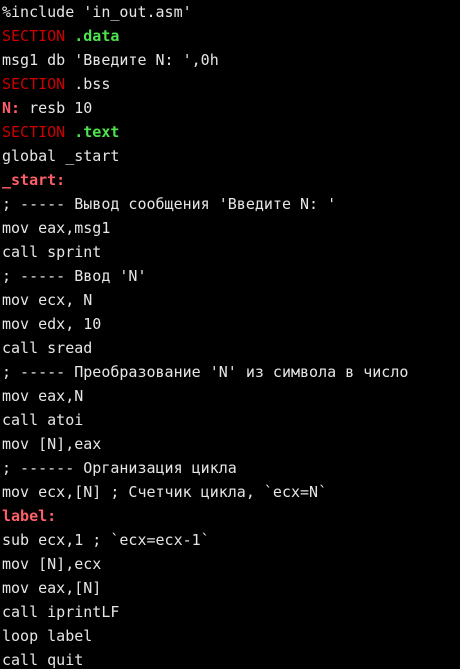  I want to click on code-token: ; ------ Организация цикла, so click(119, 468).